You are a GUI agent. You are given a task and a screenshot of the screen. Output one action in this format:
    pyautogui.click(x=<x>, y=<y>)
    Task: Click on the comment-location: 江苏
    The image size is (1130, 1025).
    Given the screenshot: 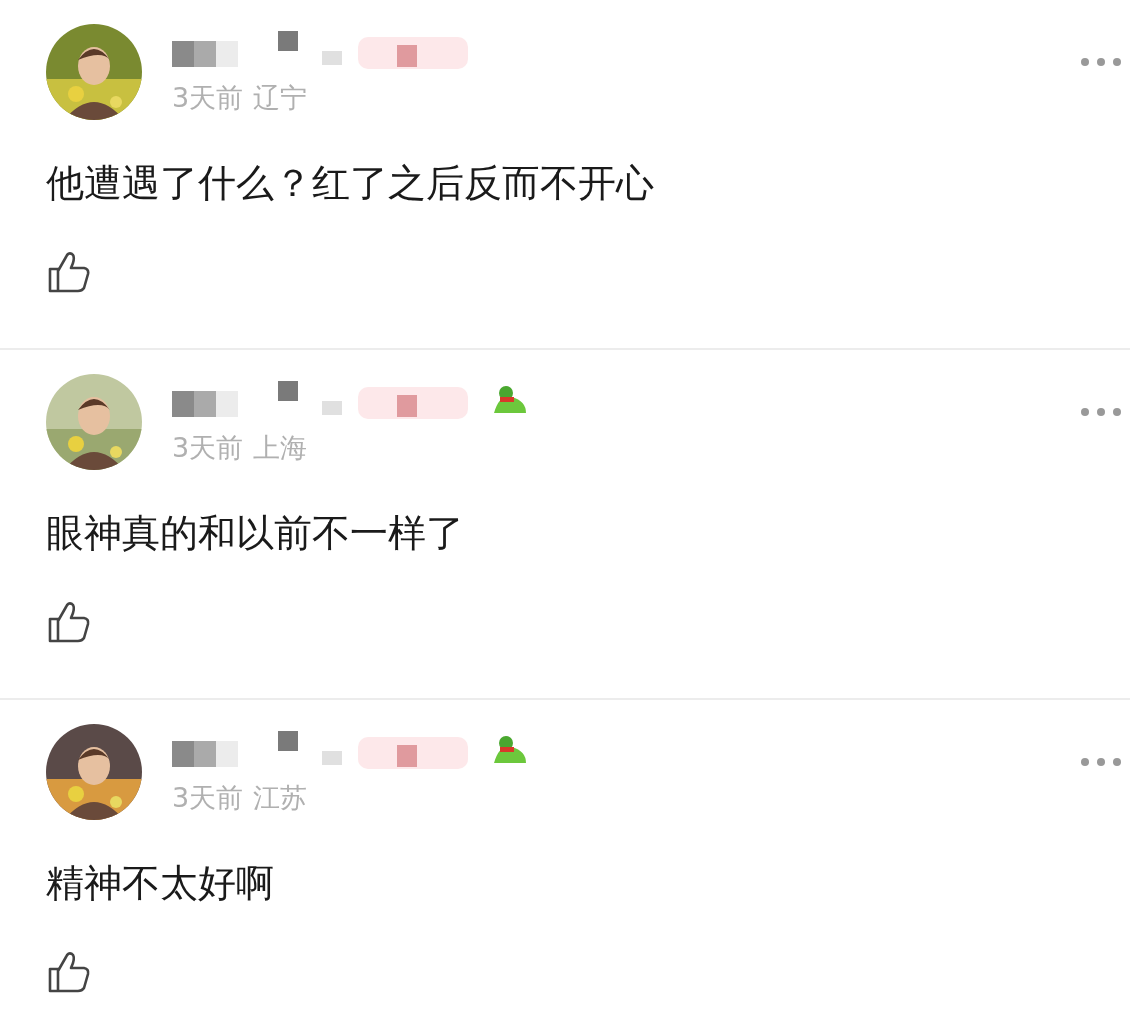 What is the action you would take?
    pyautogui.click(x=280, y=798)
    